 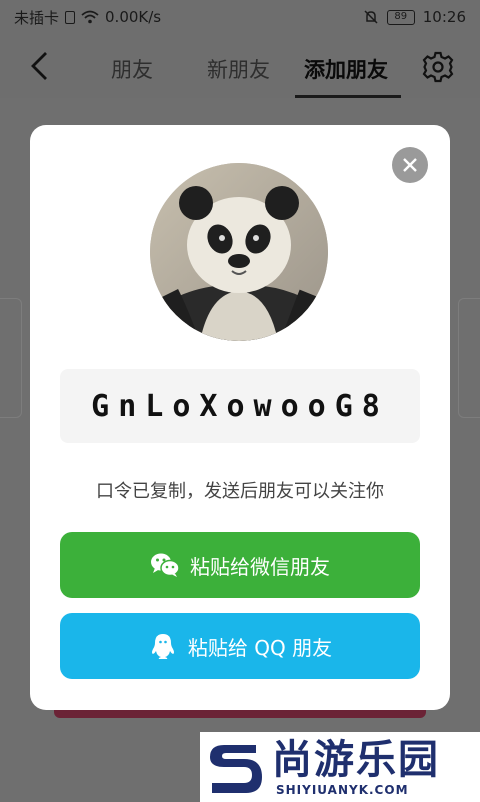 I want to click on status-left: 未插卡 0.00K/s, so click(x=87, y=17).